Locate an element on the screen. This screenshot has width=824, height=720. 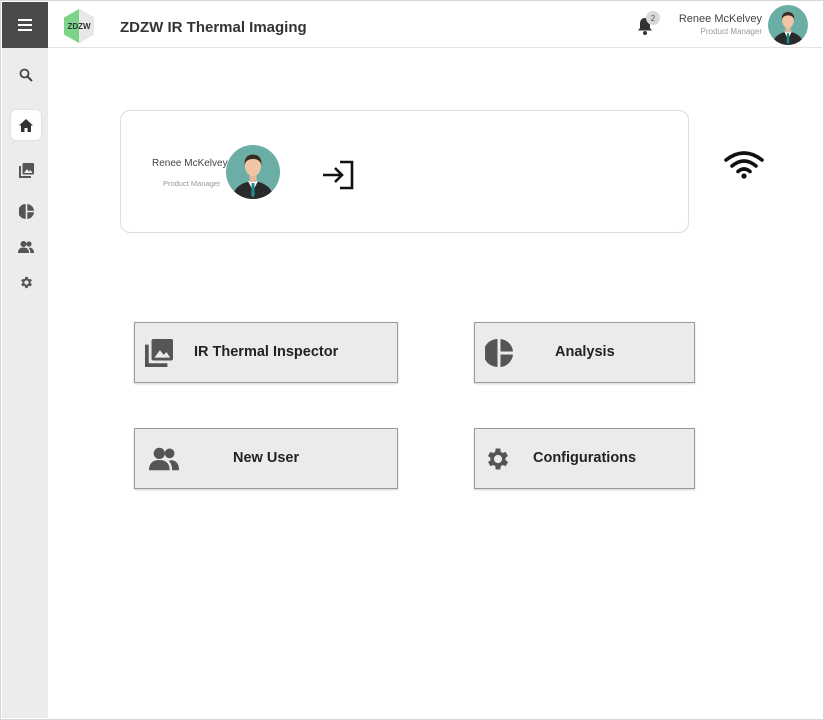
sidebar is located at coordinates (25, 360).